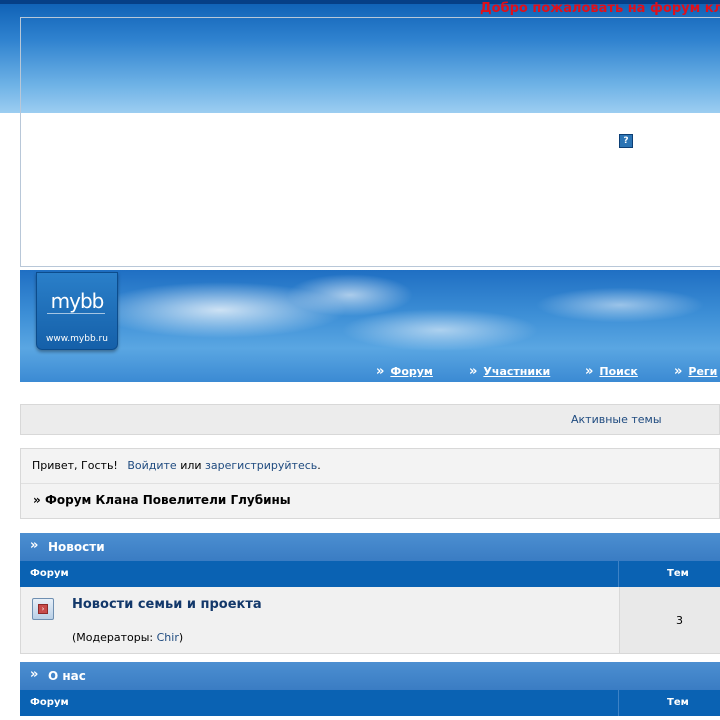 The width and height of the screenshot is (720, 720). I want to click on column-header-news: Форум Тем, so click(370, 574).